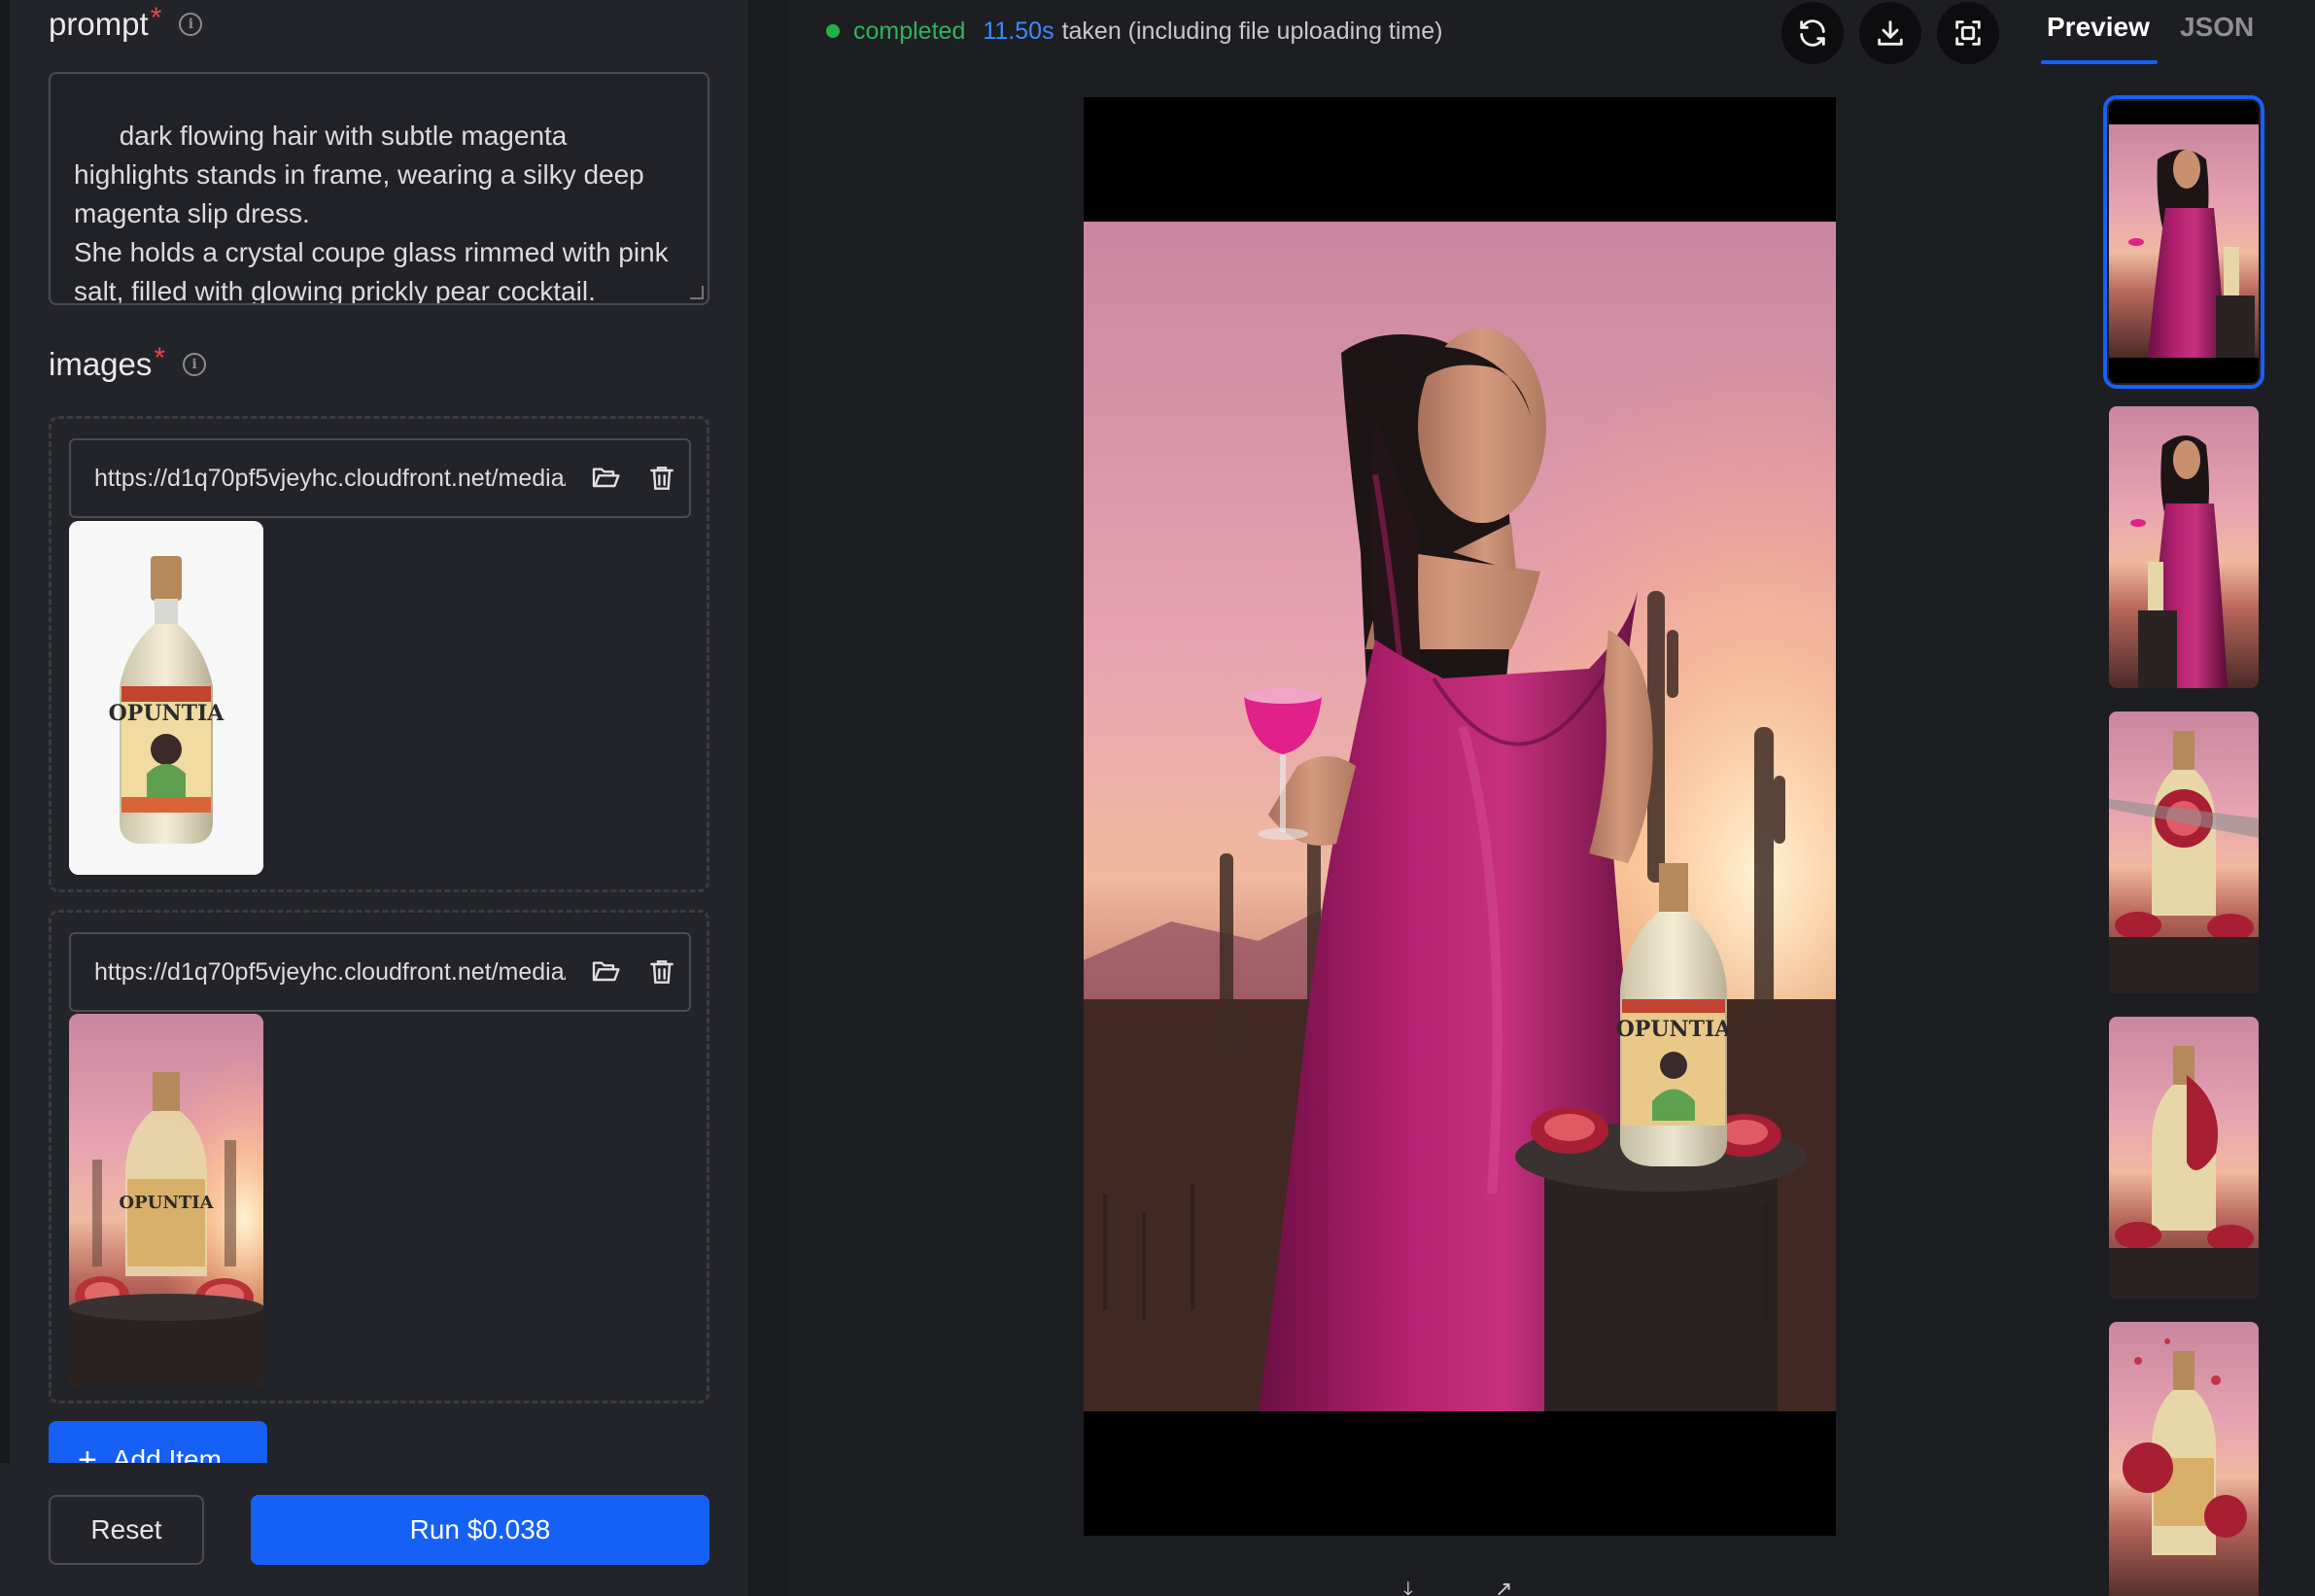  What do you see at coordinates (910, 31) in the screenshot?
I see `status-state: completed` at bounding box center [910, 31].